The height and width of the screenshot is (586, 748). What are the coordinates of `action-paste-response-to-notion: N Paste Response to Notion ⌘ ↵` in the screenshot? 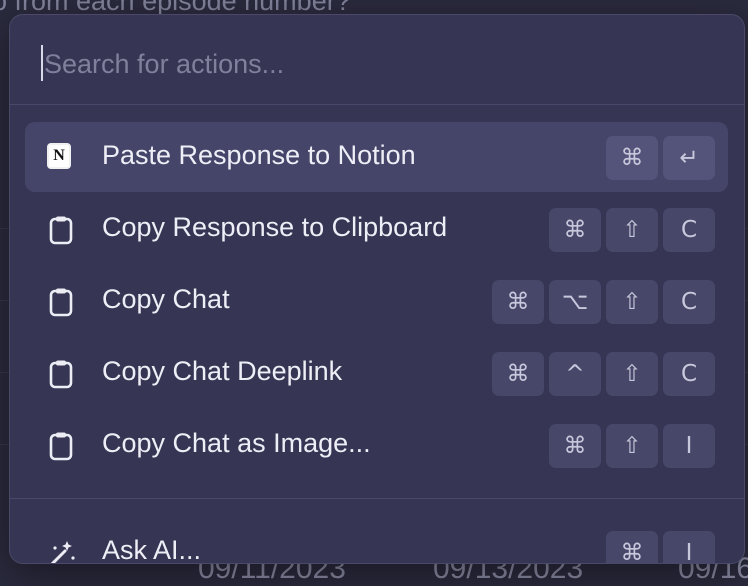 It's located at (376, 157).